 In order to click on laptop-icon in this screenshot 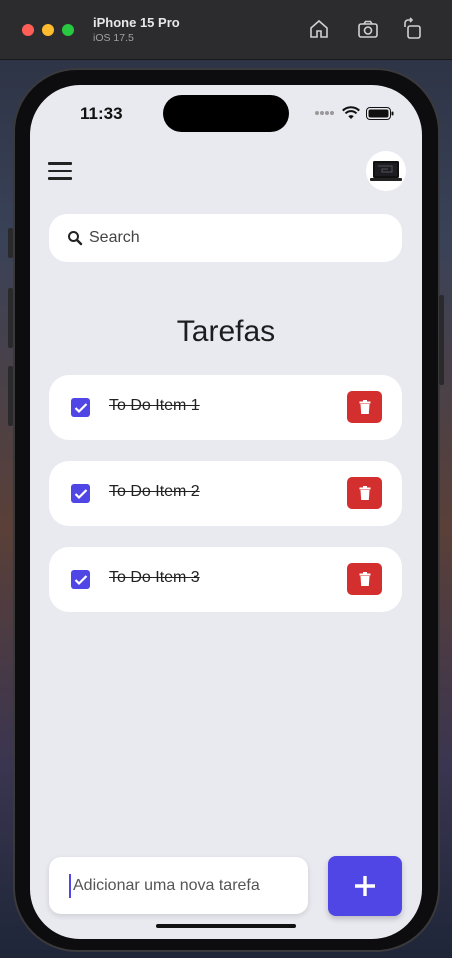, I will do `click(386, 171)`.